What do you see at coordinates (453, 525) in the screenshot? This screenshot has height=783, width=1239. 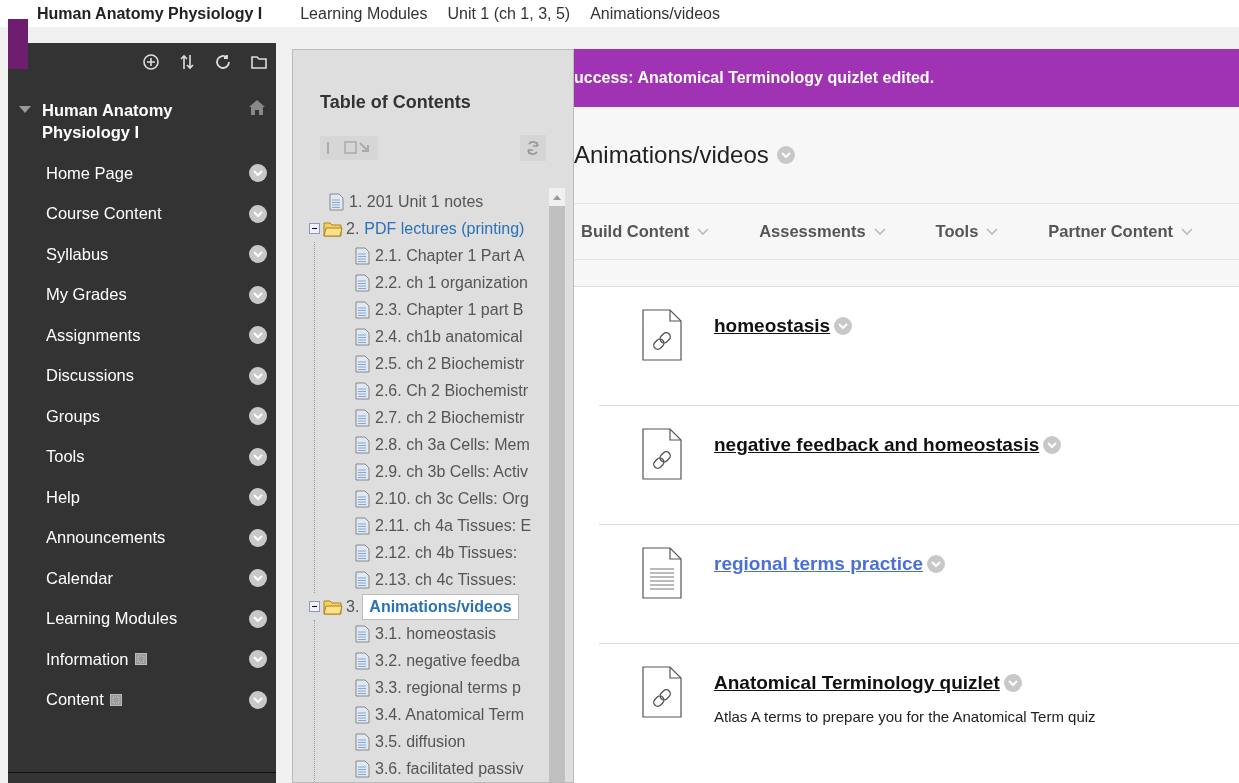 I see `toc-item: 2.11. ch 4a Tissues: E` at bounding box center [453, 525].